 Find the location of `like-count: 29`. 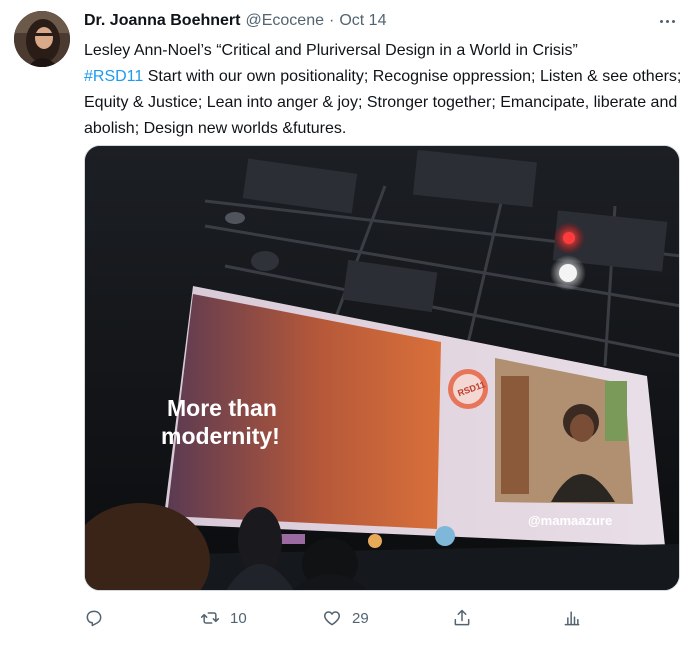

like-count: 29 is located at coordinates (360, 618).